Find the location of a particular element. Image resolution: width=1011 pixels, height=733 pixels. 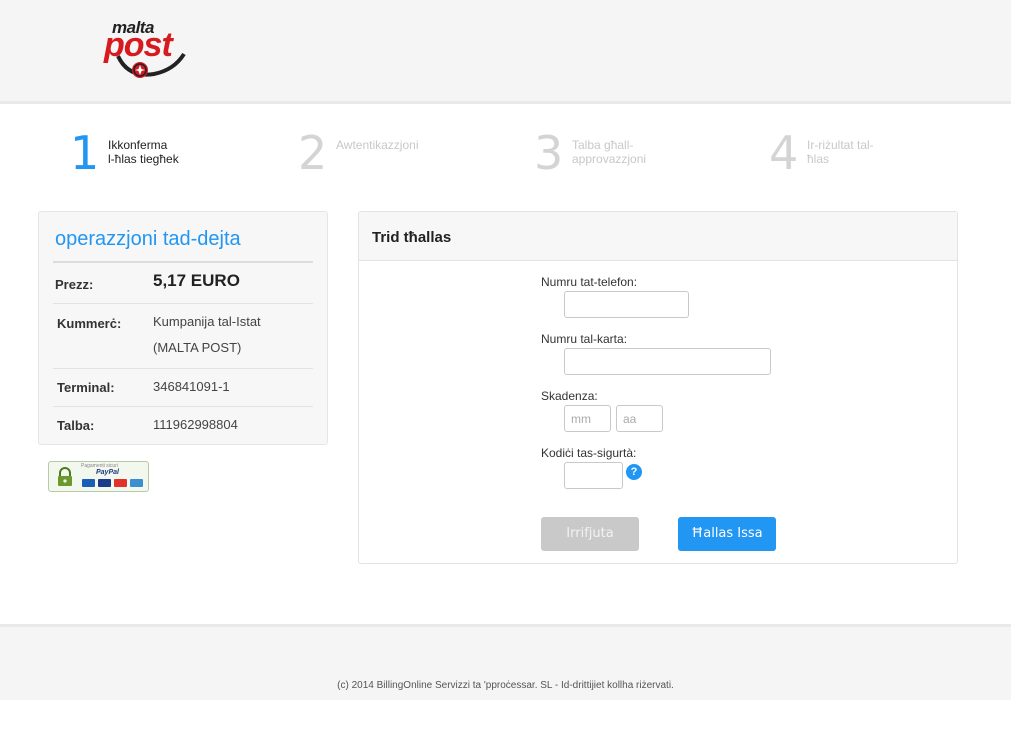

amex-icon is located at coordinates (136, 483).